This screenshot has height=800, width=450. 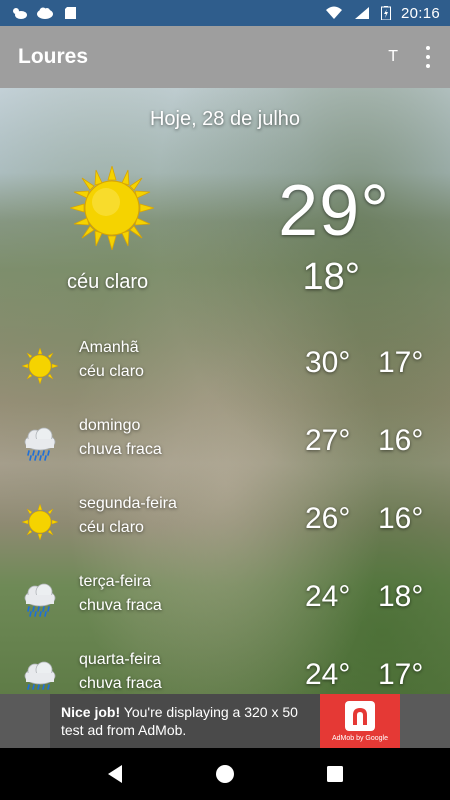 What do you see at coordinates (393, 57) in the screenshot?
I see `temperature-unit-button: T` at bounding box center [393, 57].